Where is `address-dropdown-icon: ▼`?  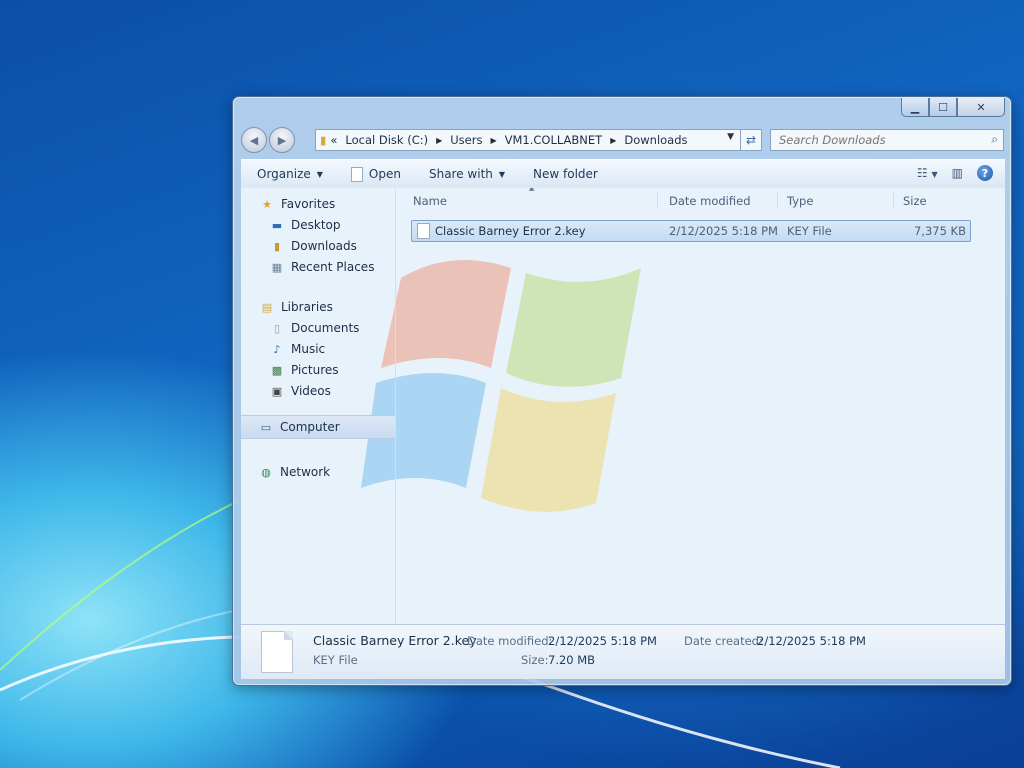
address-dropdown-icon: ▼ is located at coordinates (730, 137).